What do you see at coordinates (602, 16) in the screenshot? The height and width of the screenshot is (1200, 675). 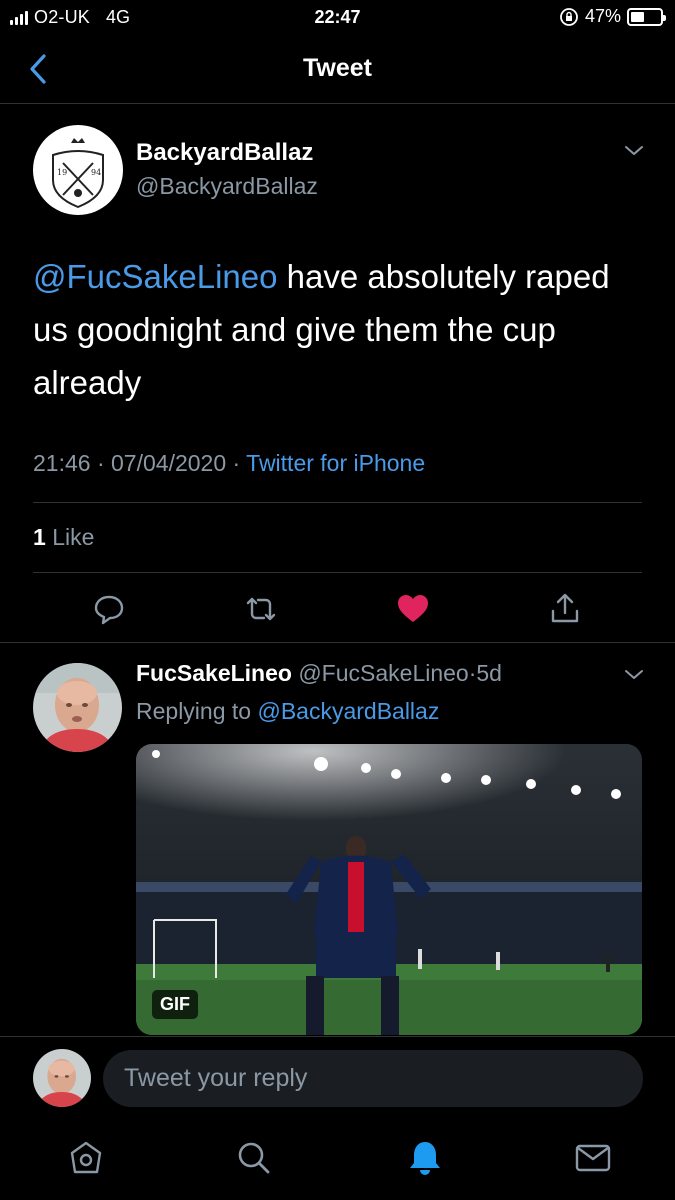 I see `battery-percent: 47%` at bounding box center [602, 16].